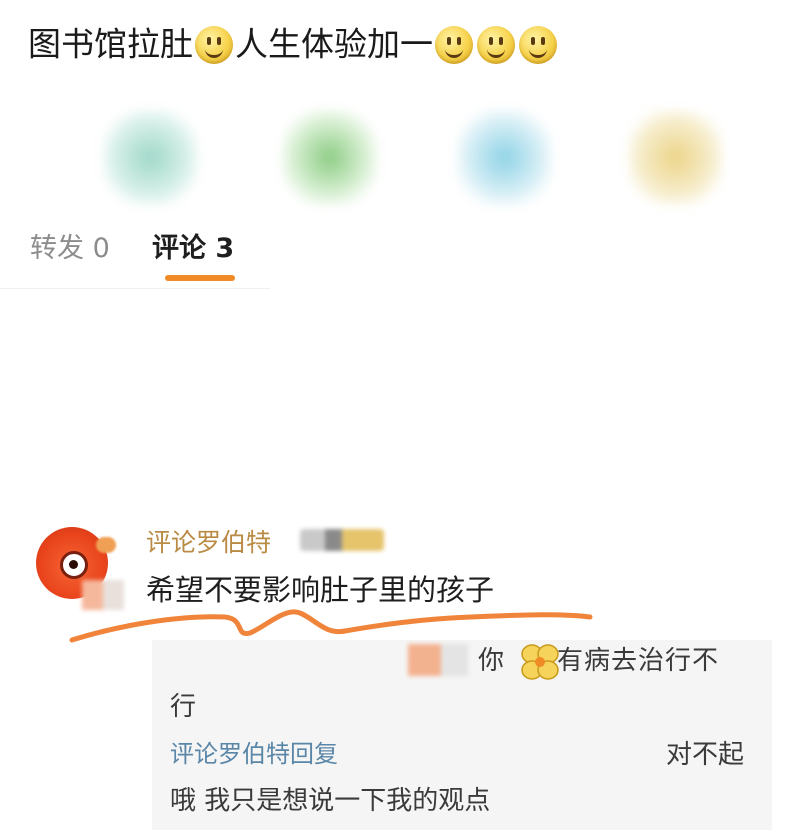  Describe the element at coordinates (208, 541) in the screenshot. I see `comment-username: 评论罗伯特` at that location.